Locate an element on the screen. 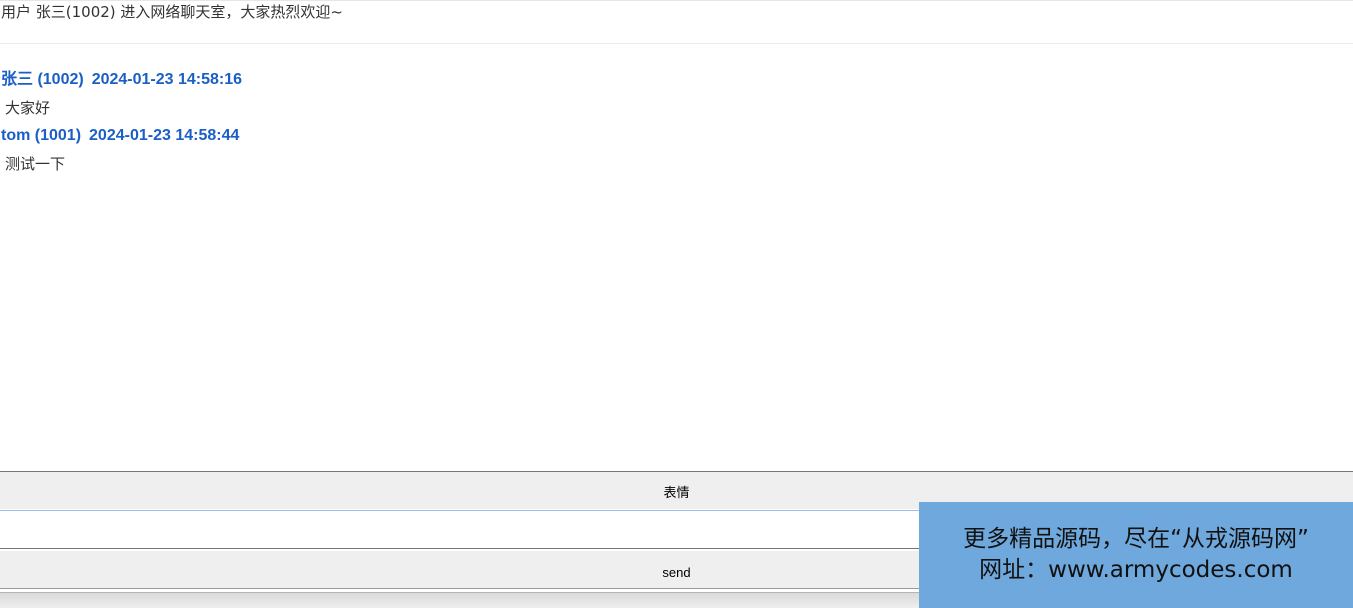  message-time: 2024-01-23 14:58:16 is located at coordinates (167, 79).